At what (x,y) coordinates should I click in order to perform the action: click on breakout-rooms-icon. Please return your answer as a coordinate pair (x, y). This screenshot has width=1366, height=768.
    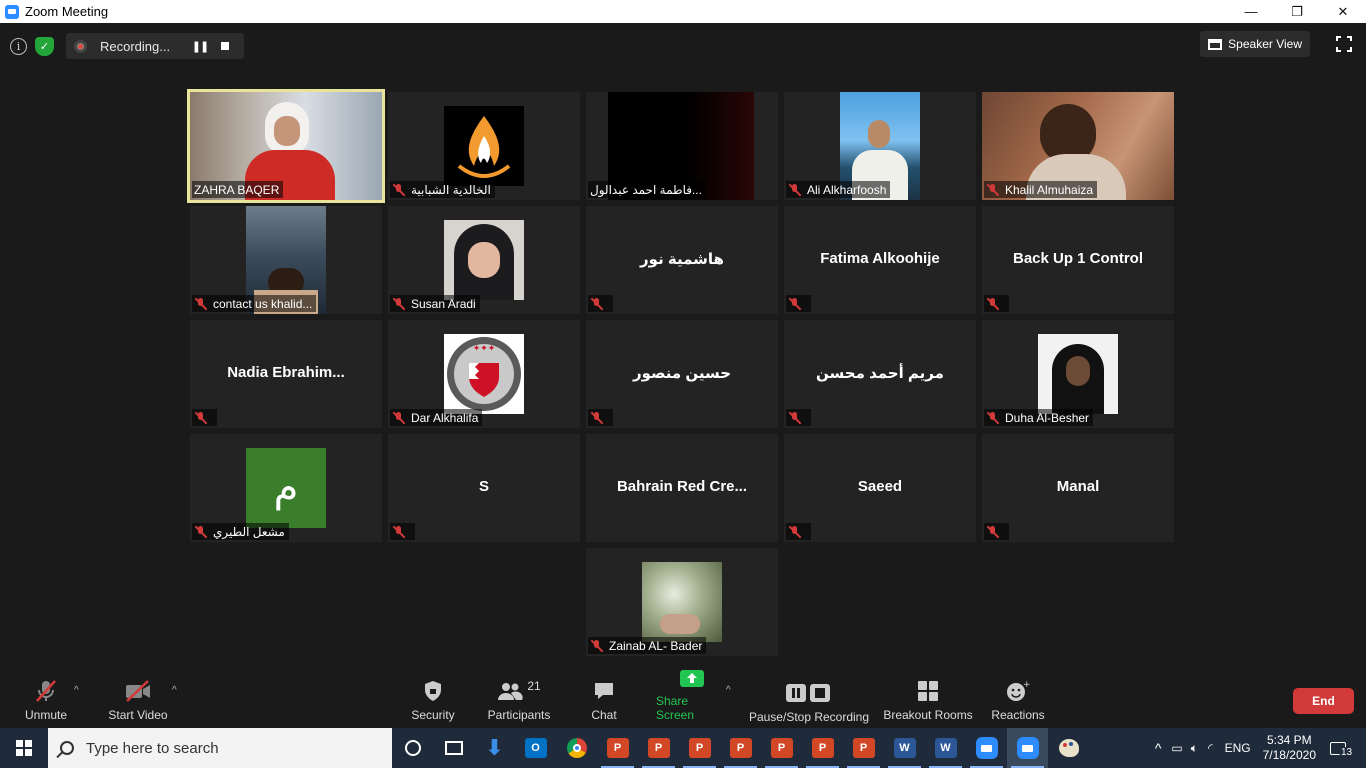
    Looking at the image, I should click on (928, 691).